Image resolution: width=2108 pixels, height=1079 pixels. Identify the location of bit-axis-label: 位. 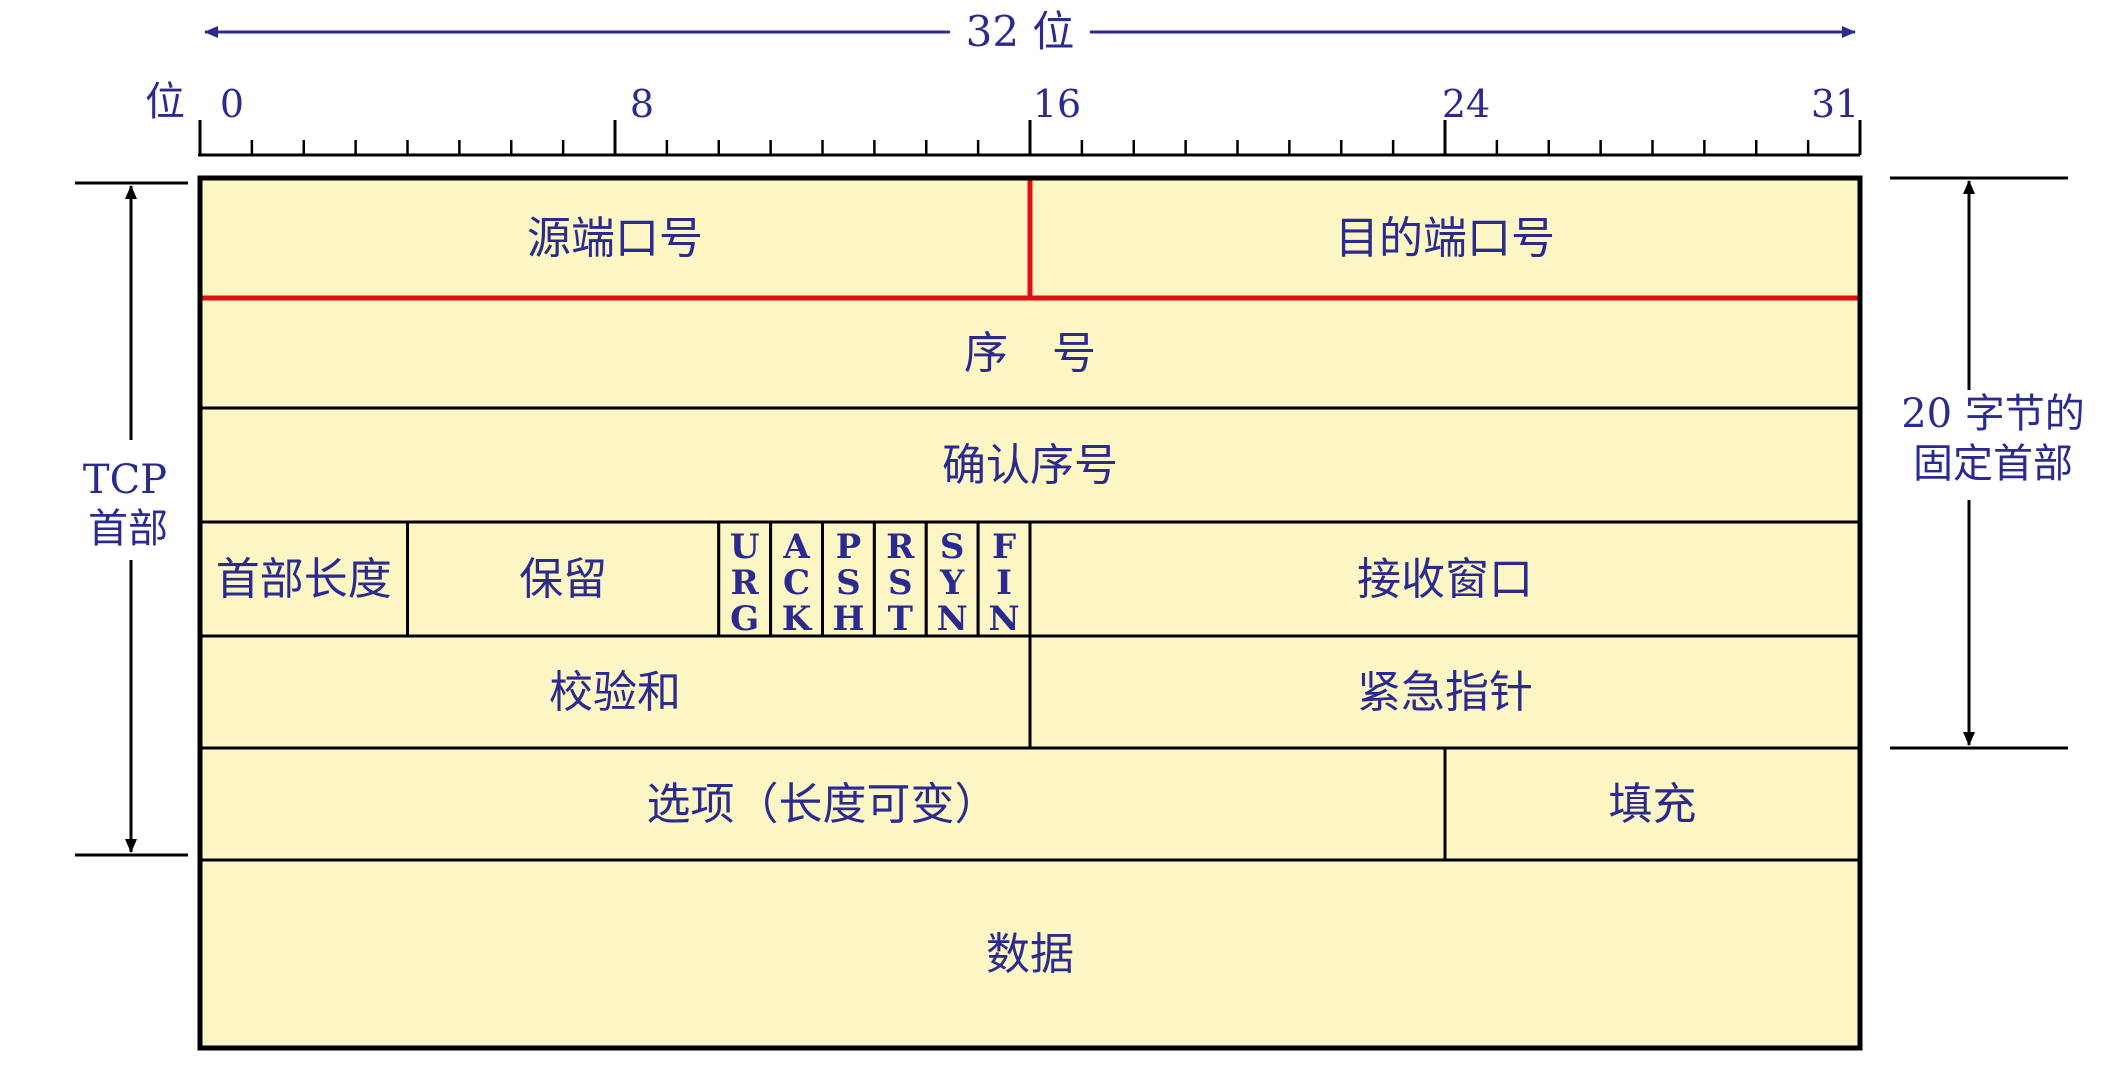
(165, 102).